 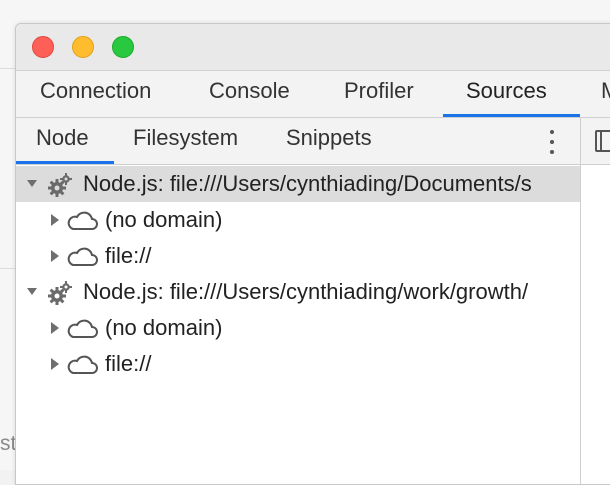 What do you see at coordinates (552, 142) in the screenshot?
I see `more-options-icon` at bounding box center [552, 142].